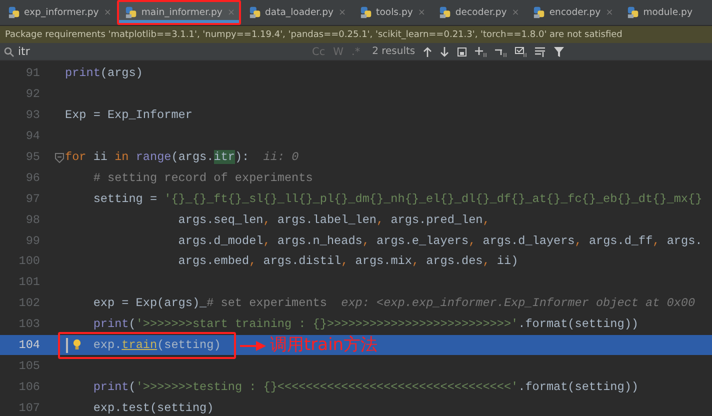  What do you see at coordinates (507, 261) in the screenshot?
I see `code-token: ii)` at bounding box center [507, 261].